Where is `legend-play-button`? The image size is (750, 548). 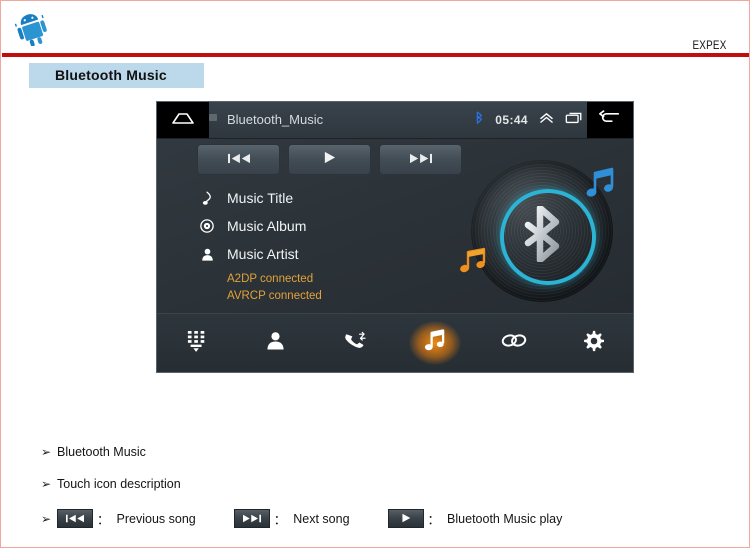
legend-play-button is located at coordinates (405, 518).